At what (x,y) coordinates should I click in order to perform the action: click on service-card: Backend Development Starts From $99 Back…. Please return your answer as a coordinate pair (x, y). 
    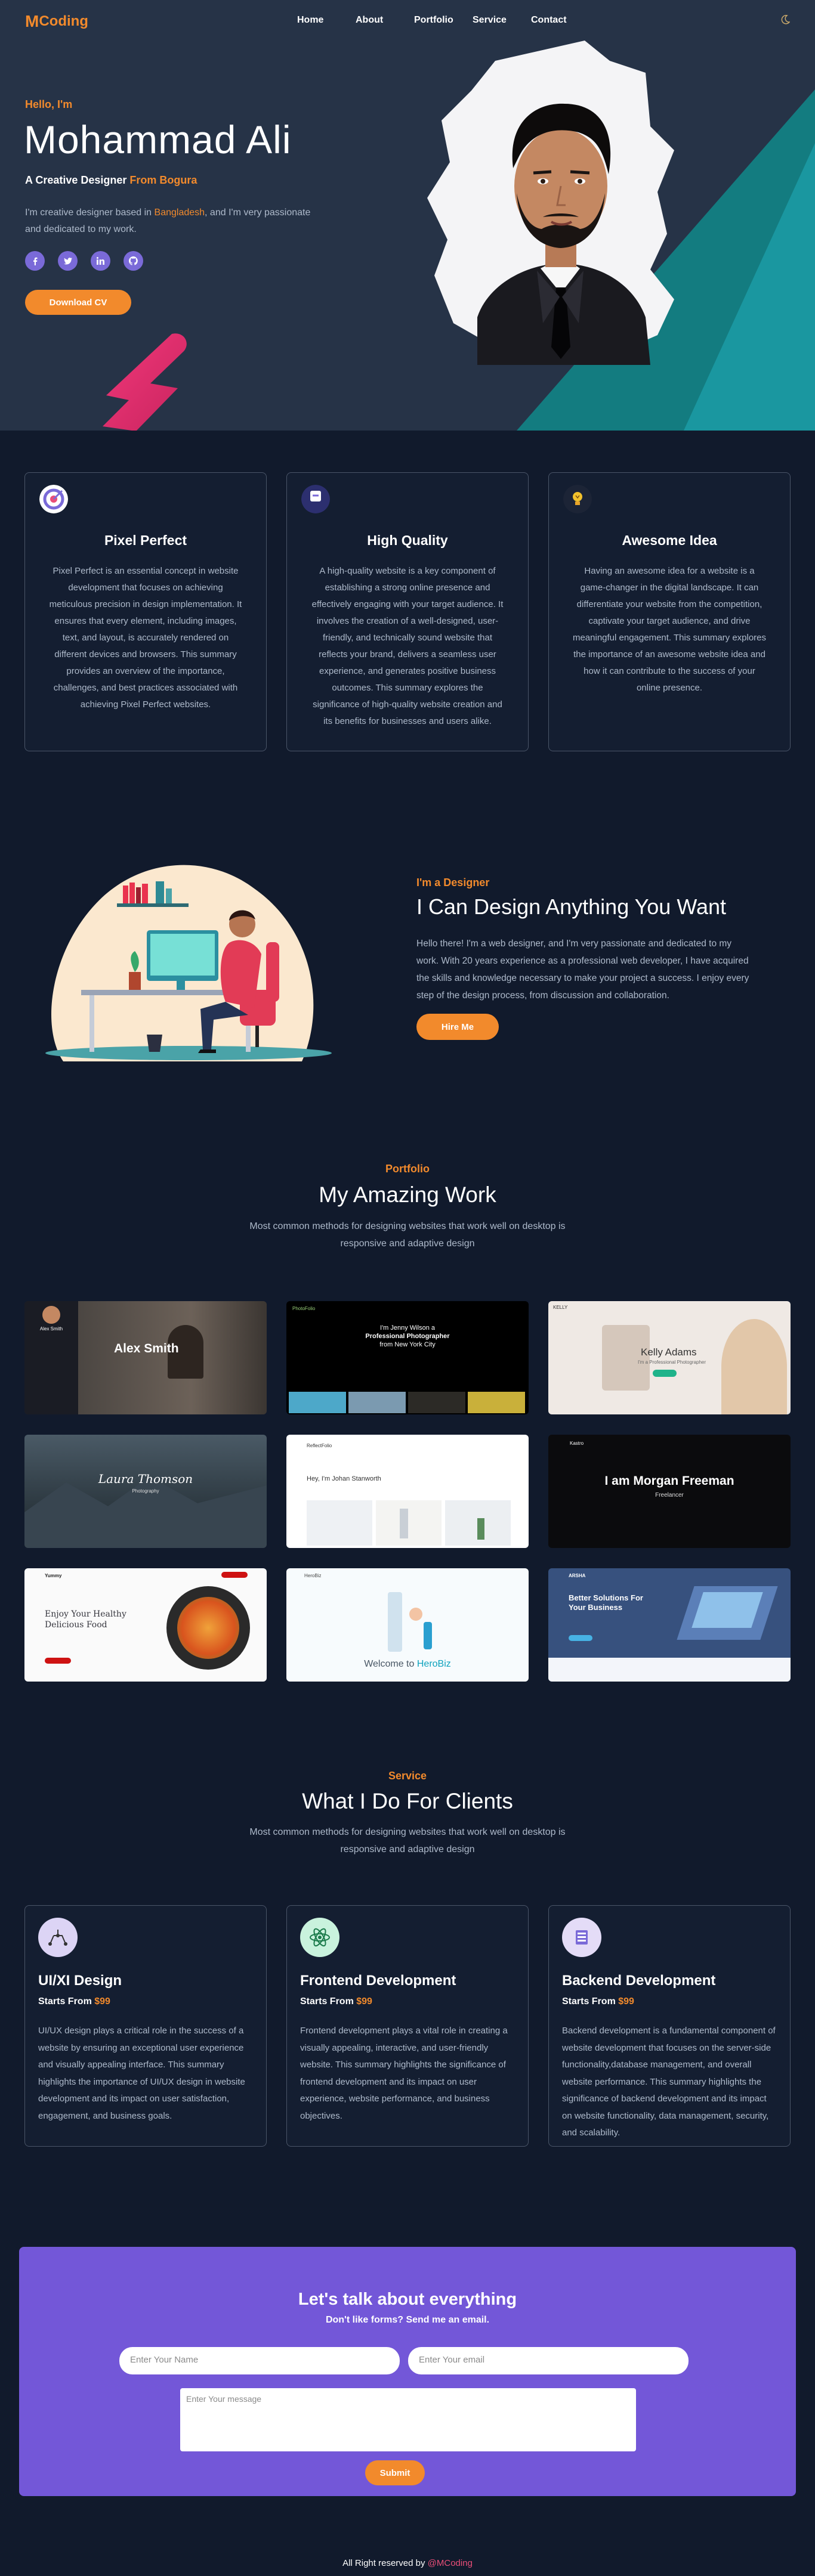
    Looking at the image, I should click on (669, 2026).